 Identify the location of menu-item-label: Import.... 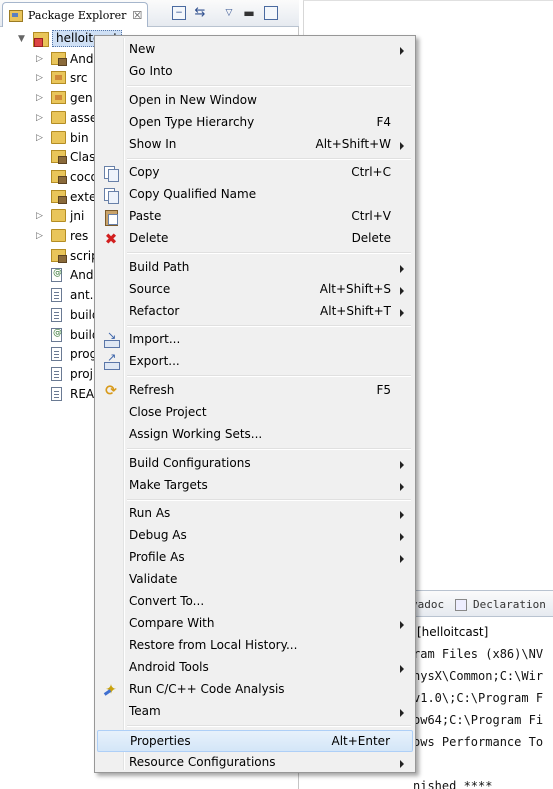
(155, 339).